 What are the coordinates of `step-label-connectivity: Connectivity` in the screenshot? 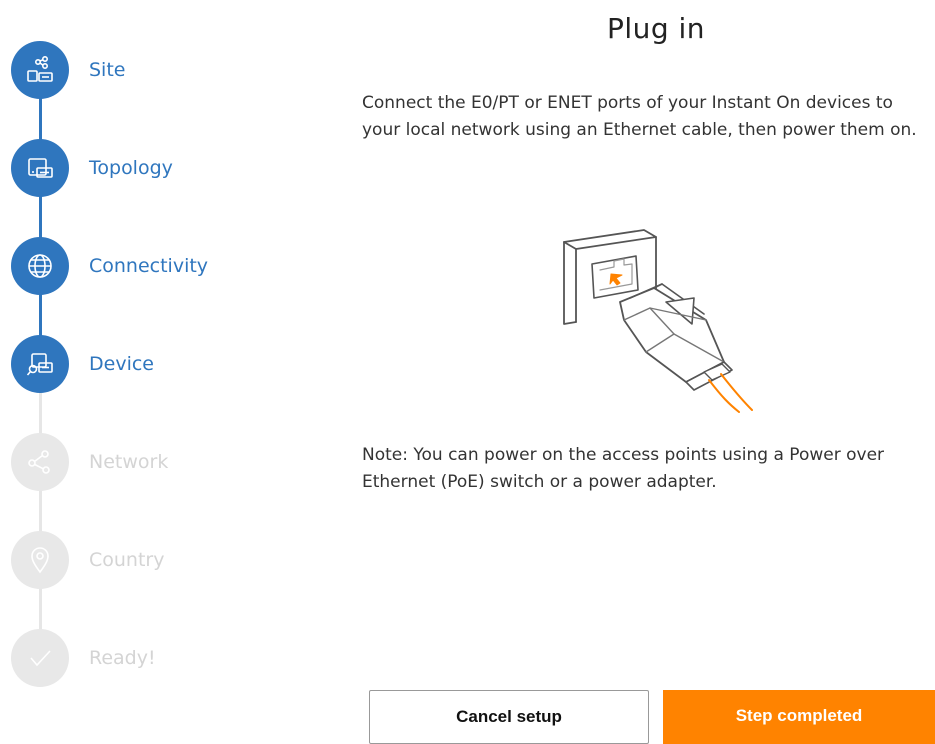 It's located at (149, 266).